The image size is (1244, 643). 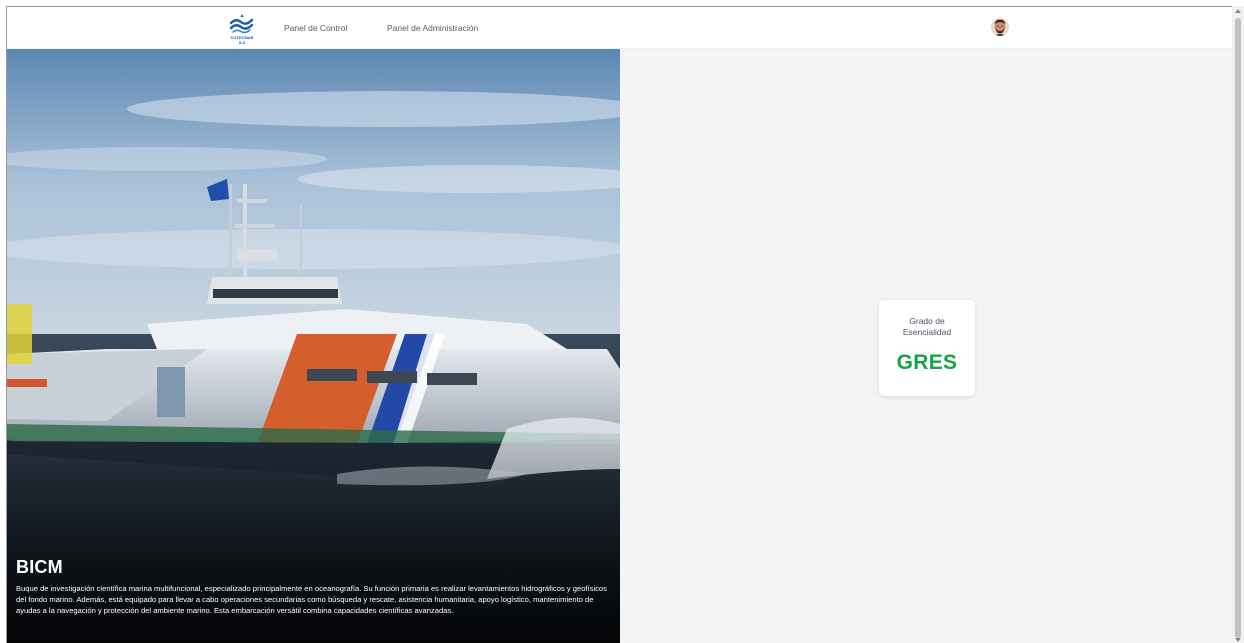 I want to click on brand-subname: S.S, so click(x=242, y=42).